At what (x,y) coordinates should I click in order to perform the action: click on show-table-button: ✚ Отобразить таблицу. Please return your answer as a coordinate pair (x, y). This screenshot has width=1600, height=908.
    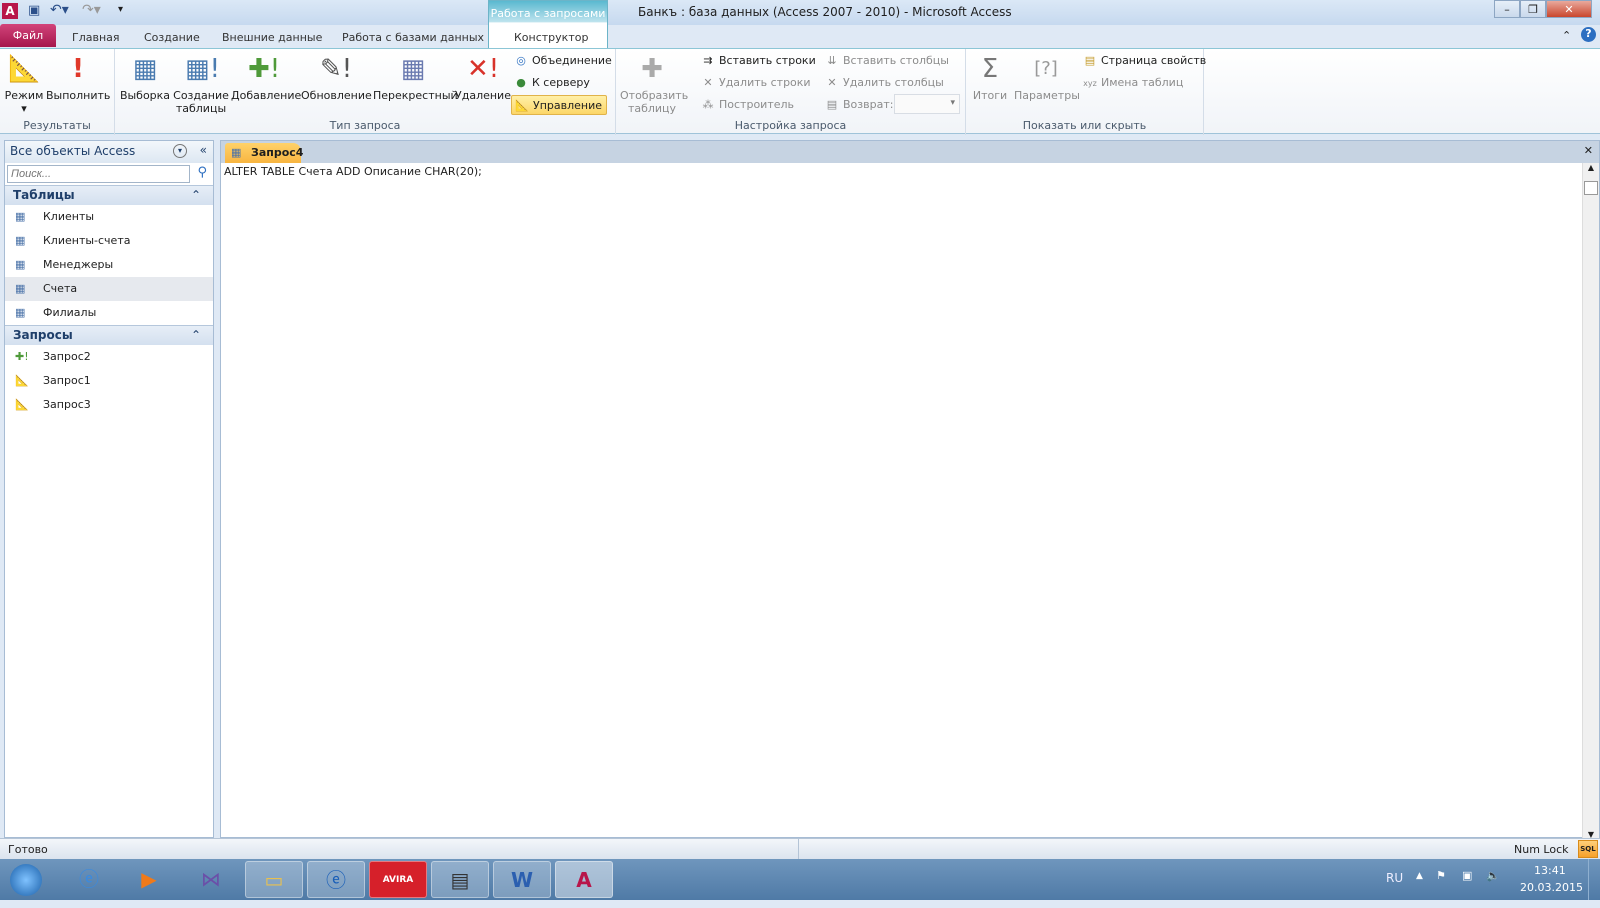
    Looking at the image, I should click on (654, 84).